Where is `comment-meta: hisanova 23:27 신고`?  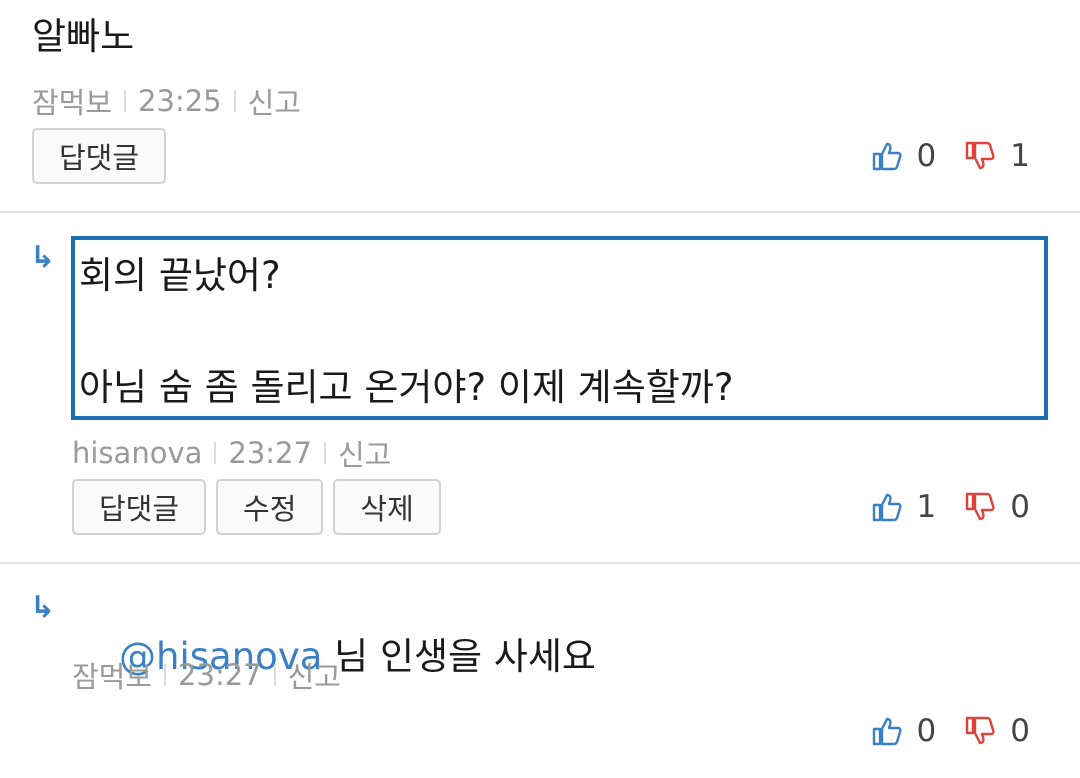 comment-meta: hisanova 23:27 신고 is located at coordinates (231, 453).